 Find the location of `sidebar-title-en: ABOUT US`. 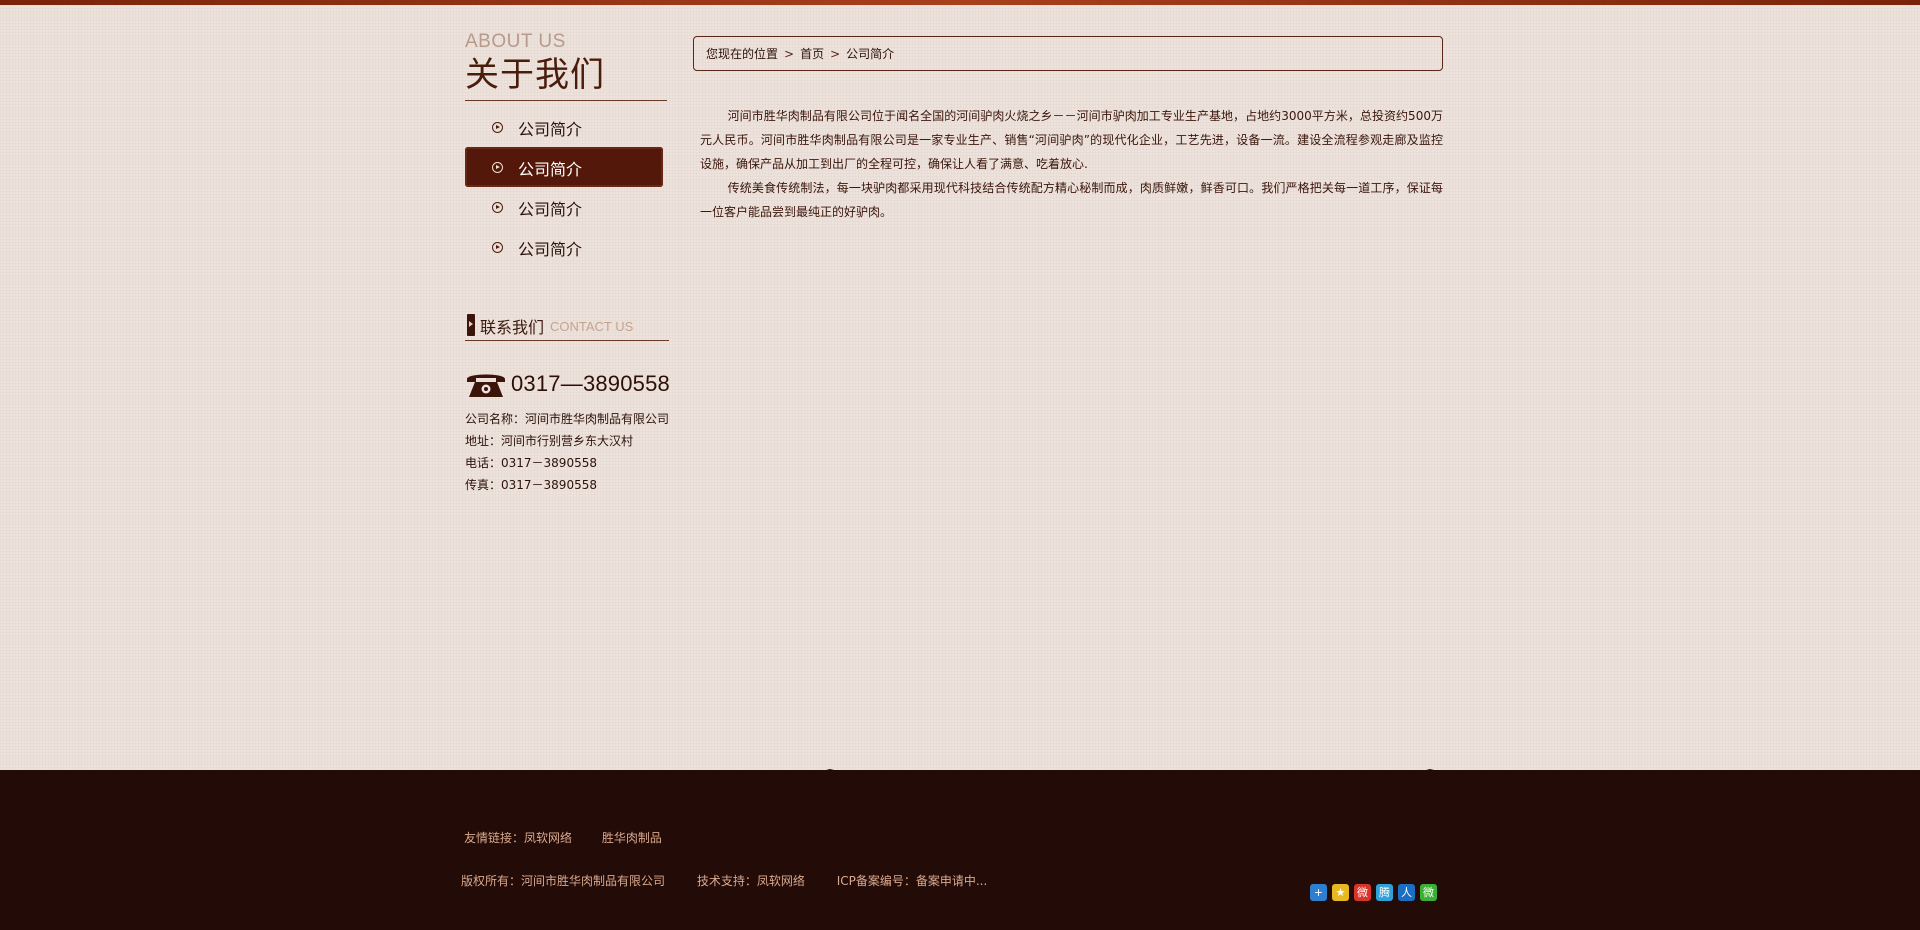

sidebar-title-en: ABOUT US is located at coordinates (515, 41).